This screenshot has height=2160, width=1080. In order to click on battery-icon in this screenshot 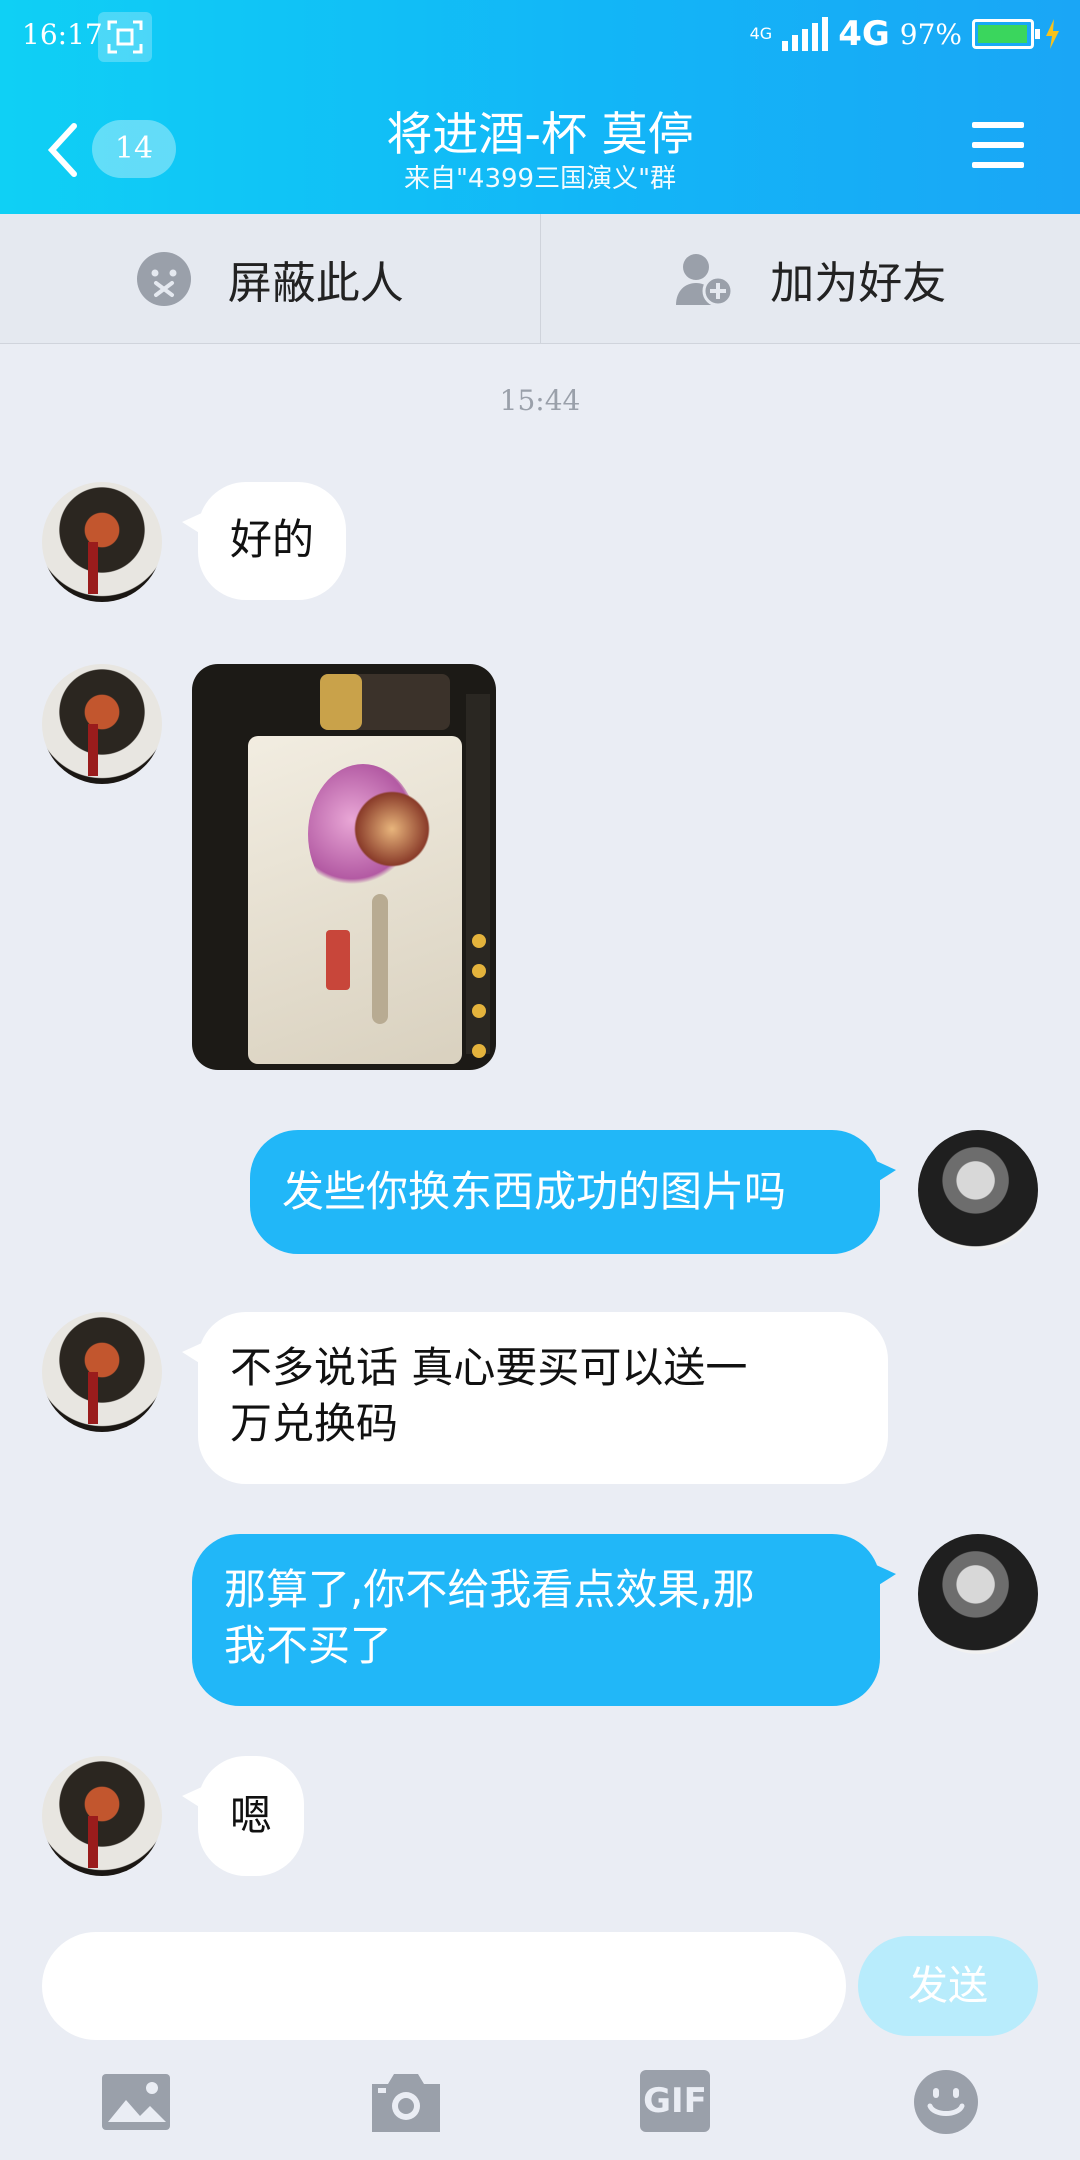, I will do `click(1006, 34)`.